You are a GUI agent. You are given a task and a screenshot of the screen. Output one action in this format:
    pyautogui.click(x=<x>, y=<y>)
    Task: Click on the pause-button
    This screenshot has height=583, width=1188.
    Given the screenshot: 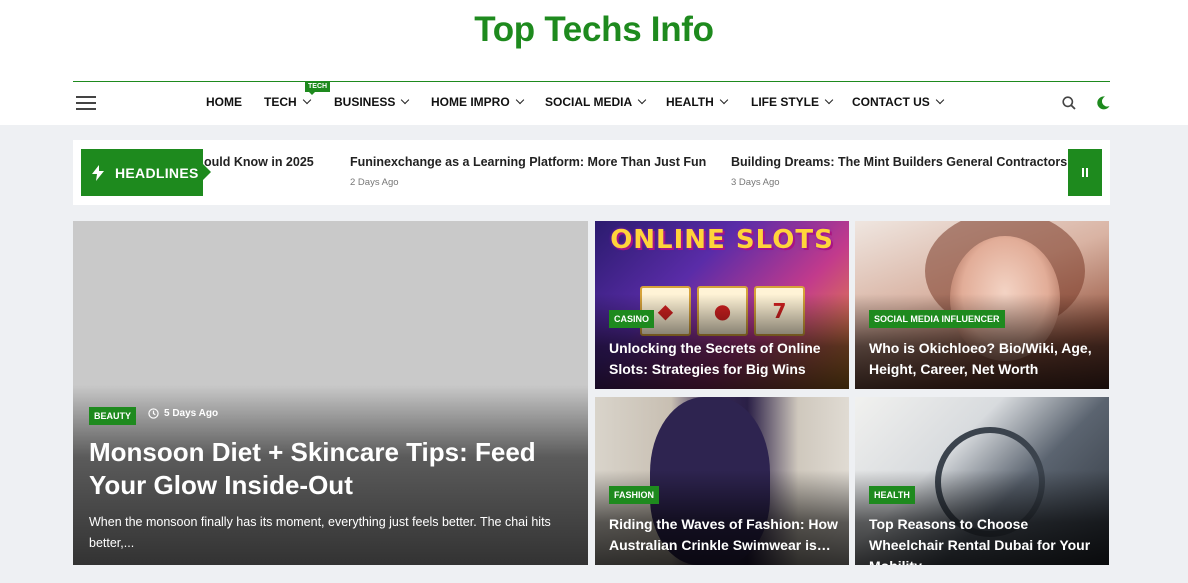 What is the action you would take?
    pyautogui.click(x=1085, y=172)
    